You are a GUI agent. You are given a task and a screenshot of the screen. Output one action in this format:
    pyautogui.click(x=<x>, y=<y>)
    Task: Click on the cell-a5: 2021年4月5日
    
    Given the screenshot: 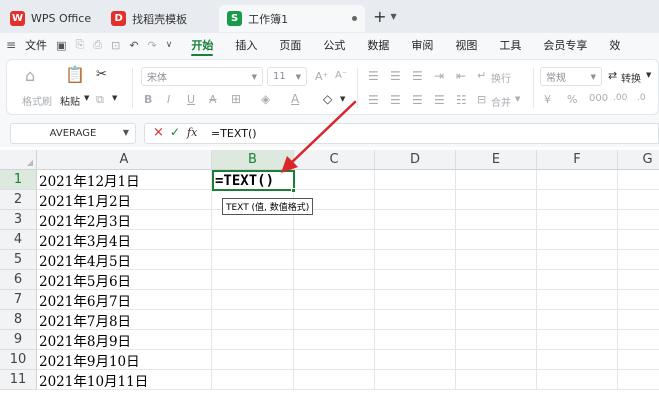 What is the action you would take?
    pyautogui.click(x=124, y=260)
    